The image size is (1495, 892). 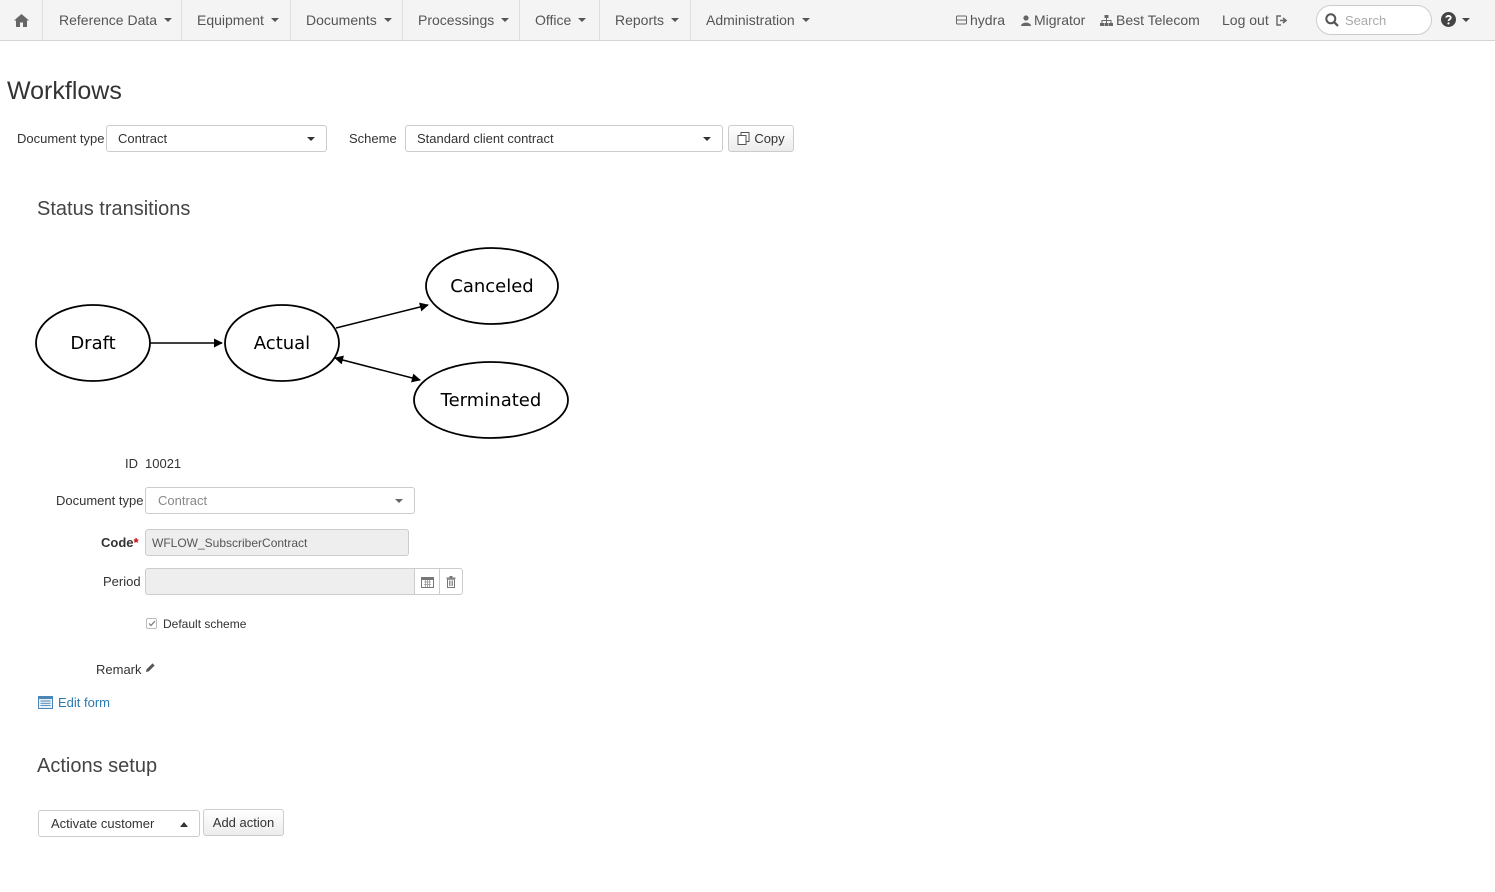 What do you see at coordinates (743, 138) in the screenshot?
I see `copy-icon` at bounding box center [743, 138].